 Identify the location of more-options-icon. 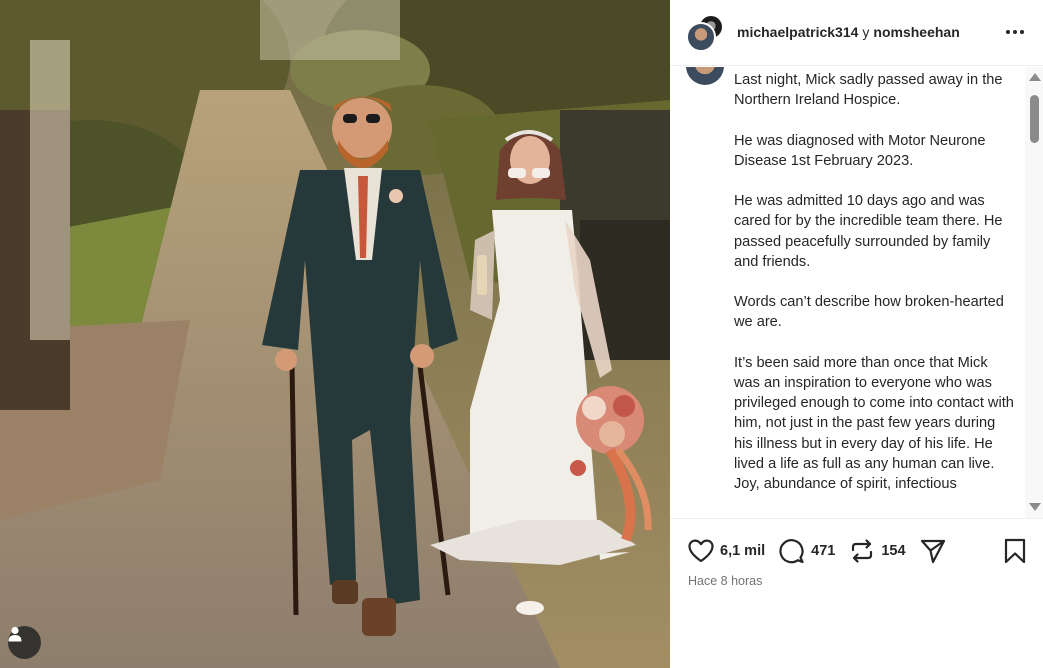
(1015, 32).